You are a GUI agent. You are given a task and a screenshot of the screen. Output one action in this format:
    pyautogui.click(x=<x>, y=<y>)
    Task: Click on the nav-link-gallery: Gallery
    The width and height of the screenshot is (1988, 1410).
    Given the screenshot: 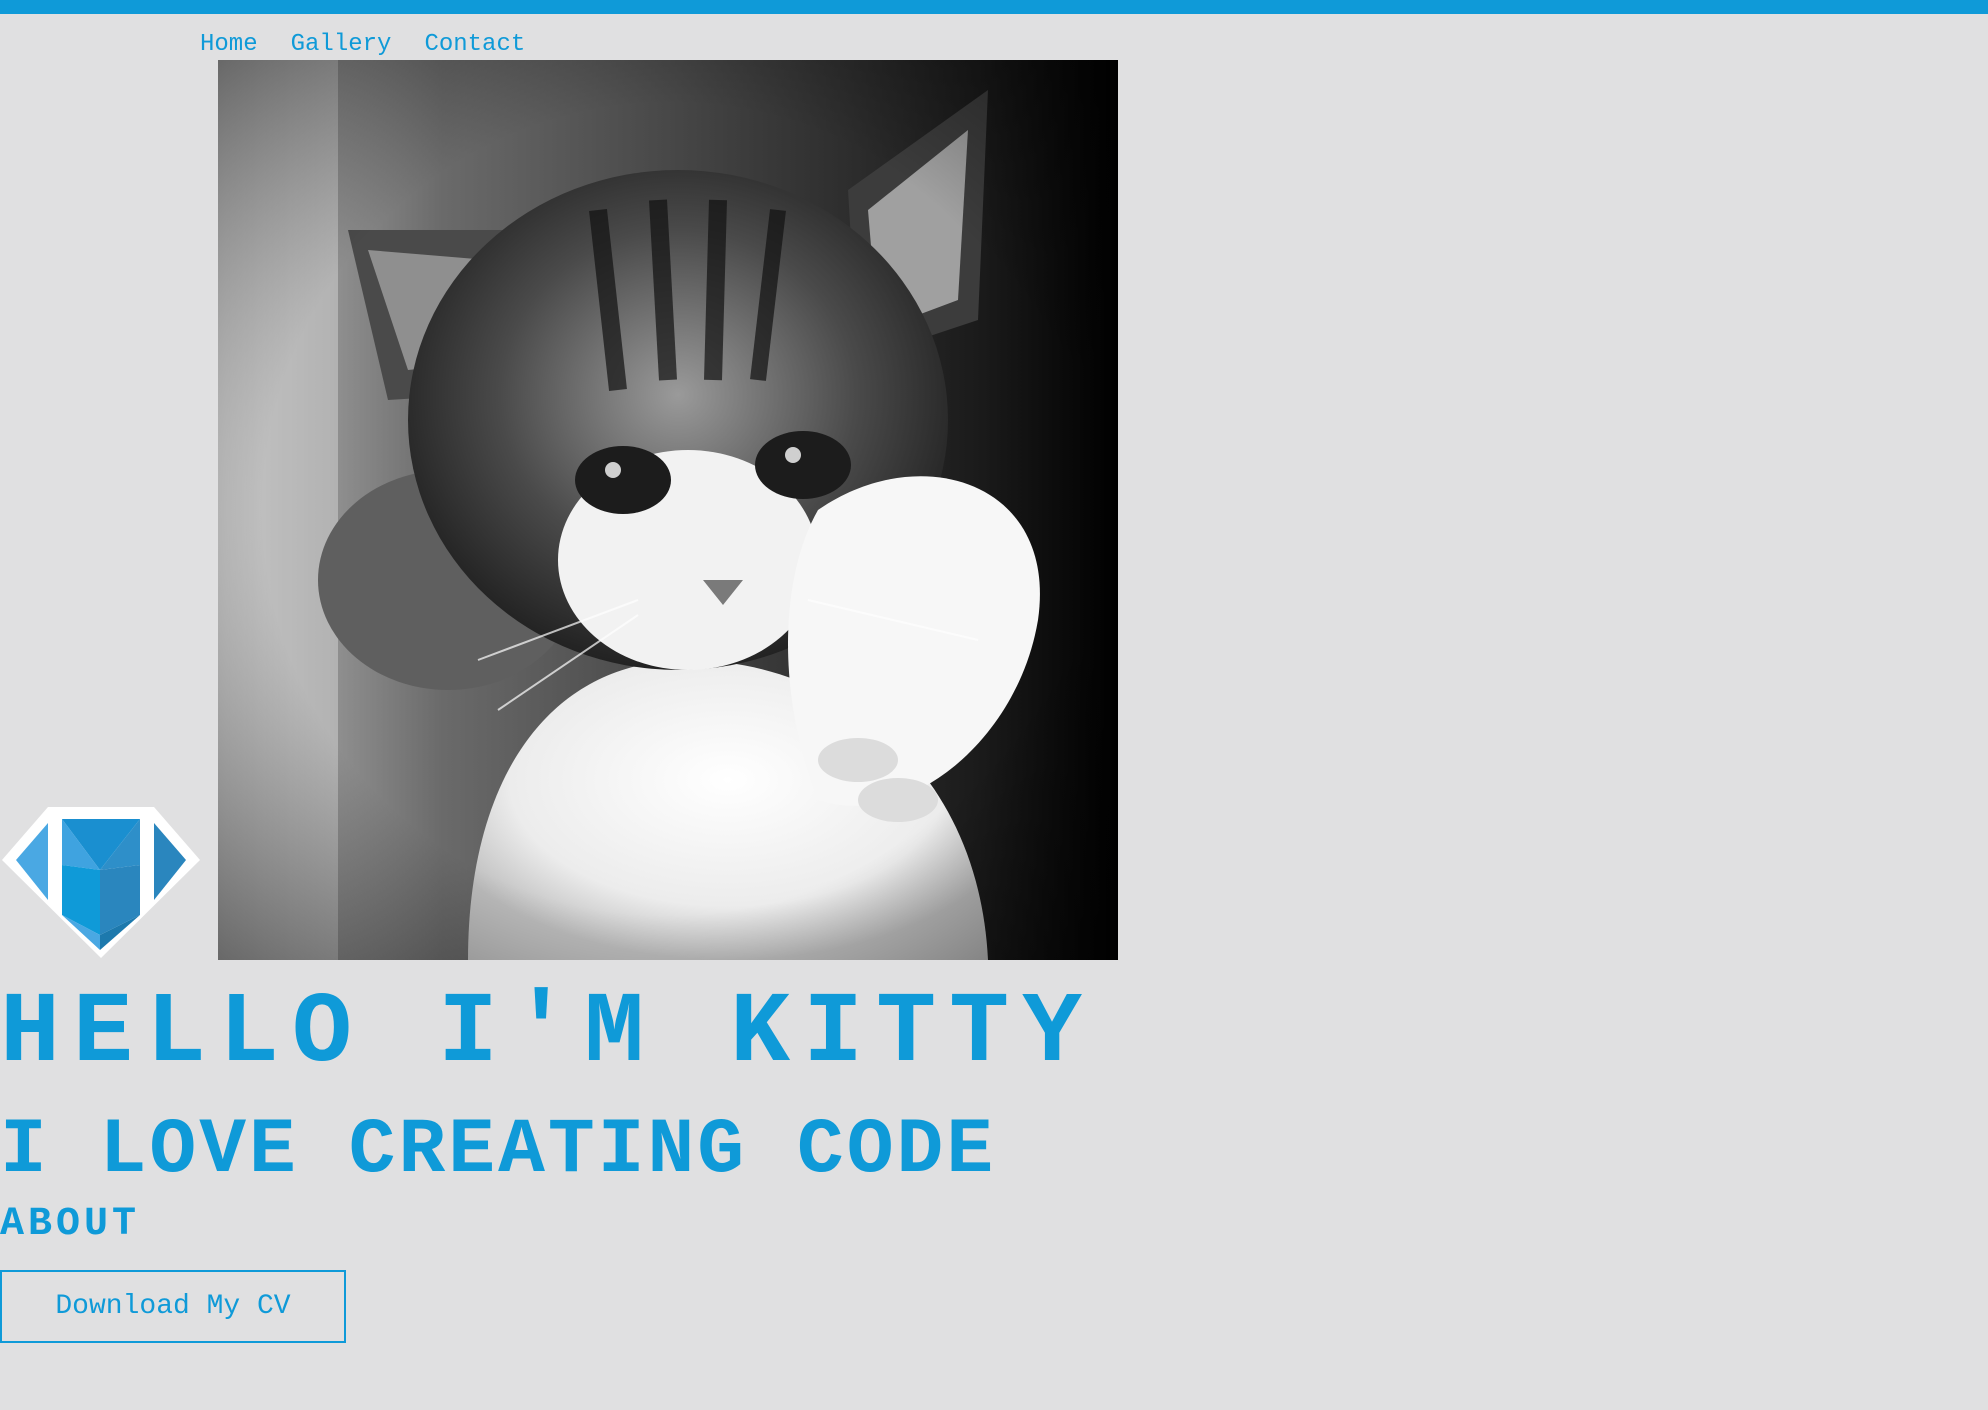 What is the action you would take?
    pyautogui.click(x=341, y=45)
    